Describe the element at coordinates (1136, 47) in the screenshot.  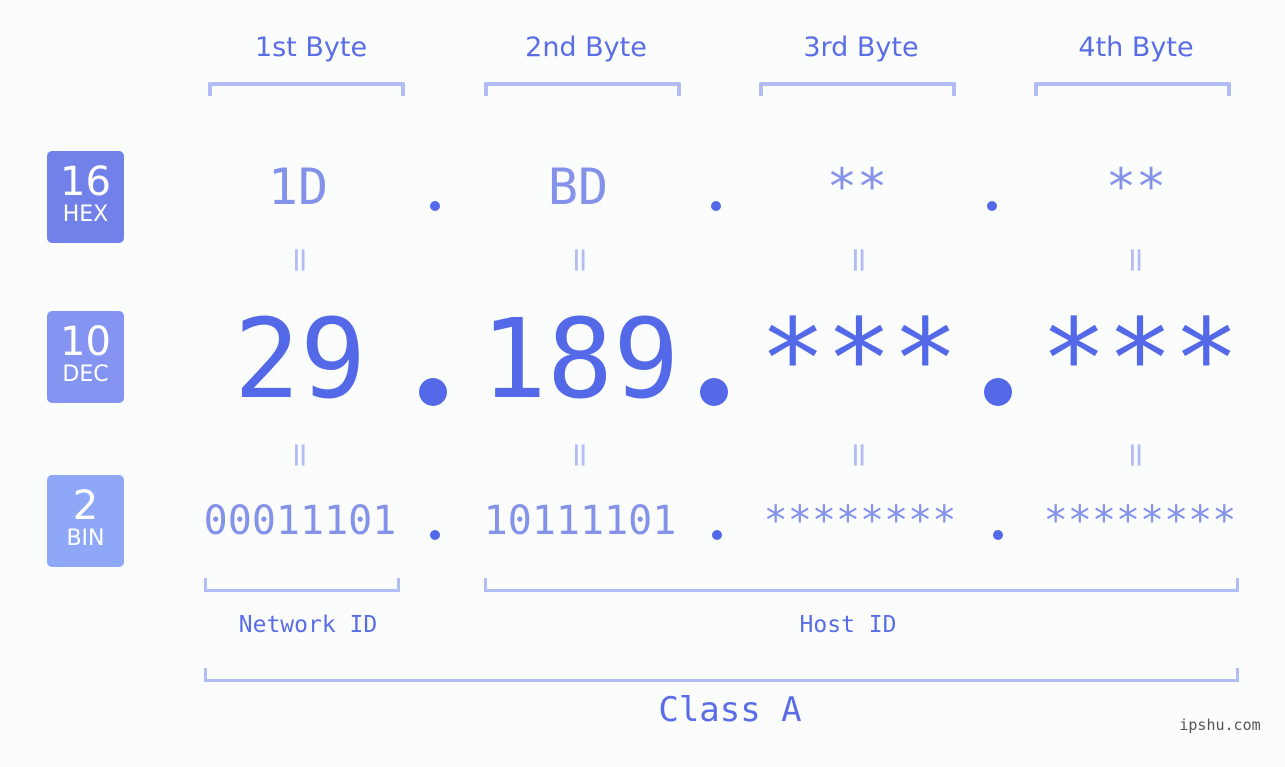
I see `byte-label-4: 4th Byte` at that location.